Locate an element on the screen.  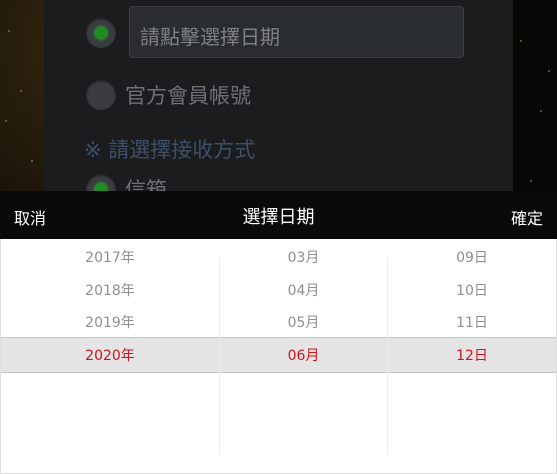
day-wheel: 09日 10日 11日 12日 is located at coordinates (472, 356).